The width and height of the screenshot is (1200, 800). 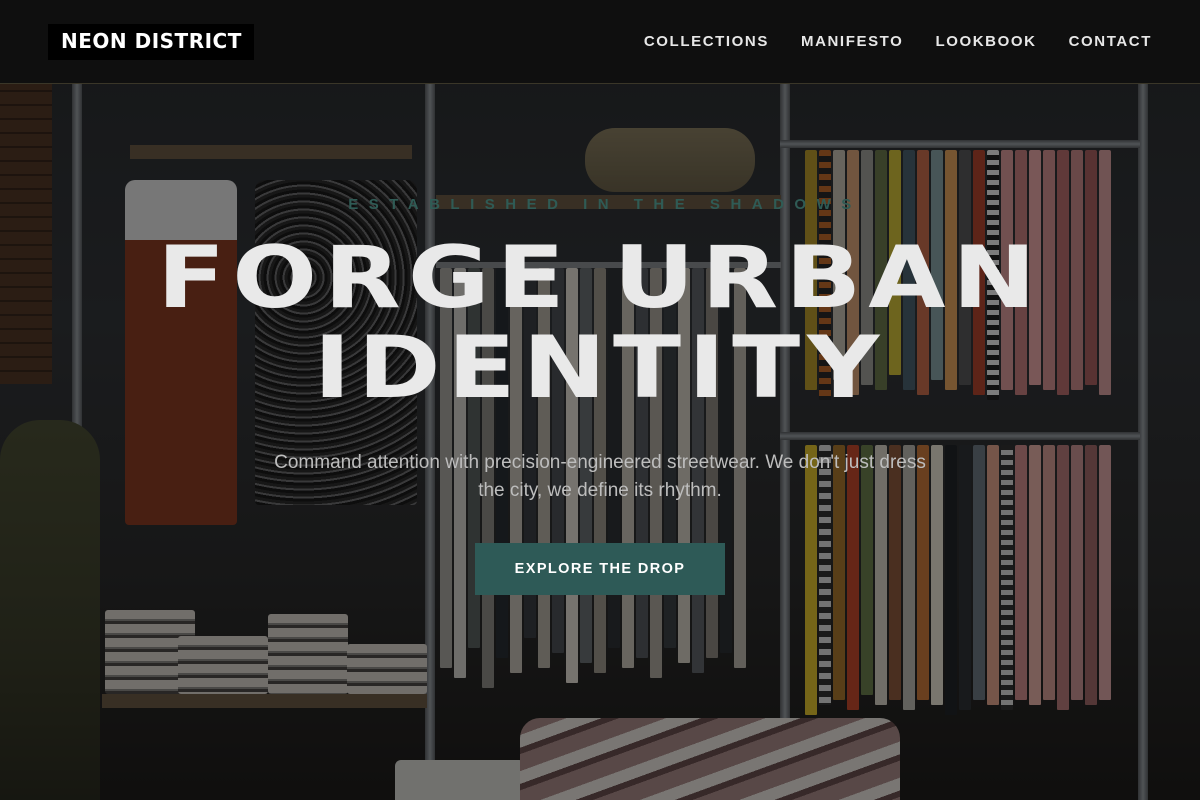 I want to click on explore-drop-button: EXPLORE THE DROP, so click(x=600, y=569).